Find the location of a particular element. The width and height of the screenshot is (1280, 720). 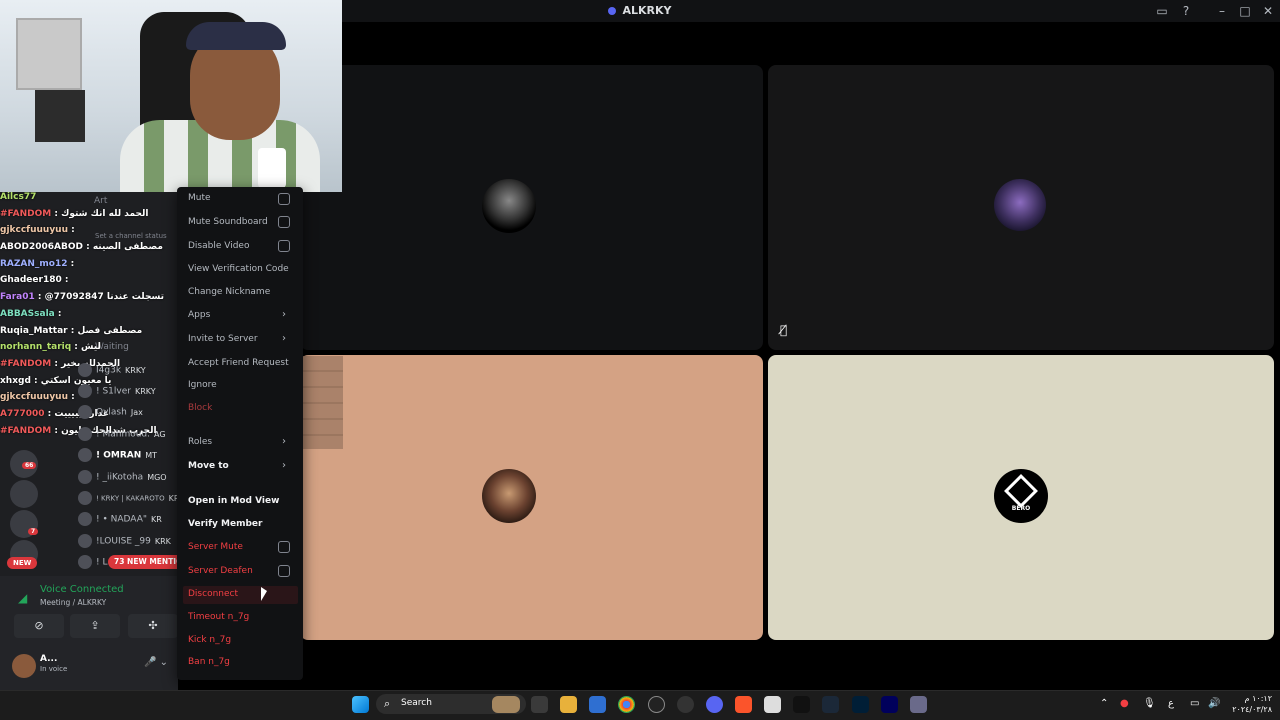

menu-item-server-mute: Server Mute is located at coordinates (215, 547).